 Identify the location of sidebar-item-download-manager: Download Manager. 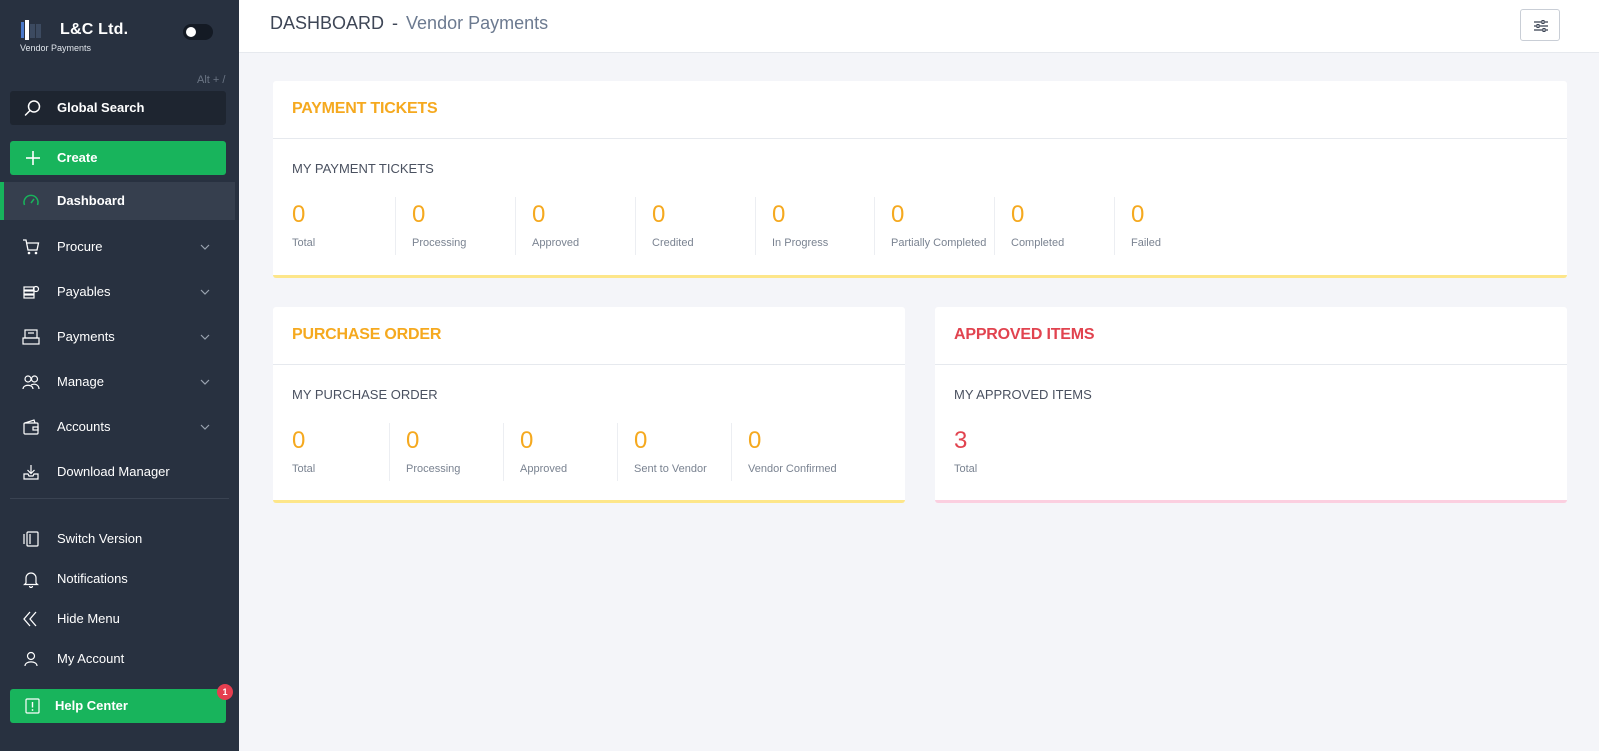
(117, 472).